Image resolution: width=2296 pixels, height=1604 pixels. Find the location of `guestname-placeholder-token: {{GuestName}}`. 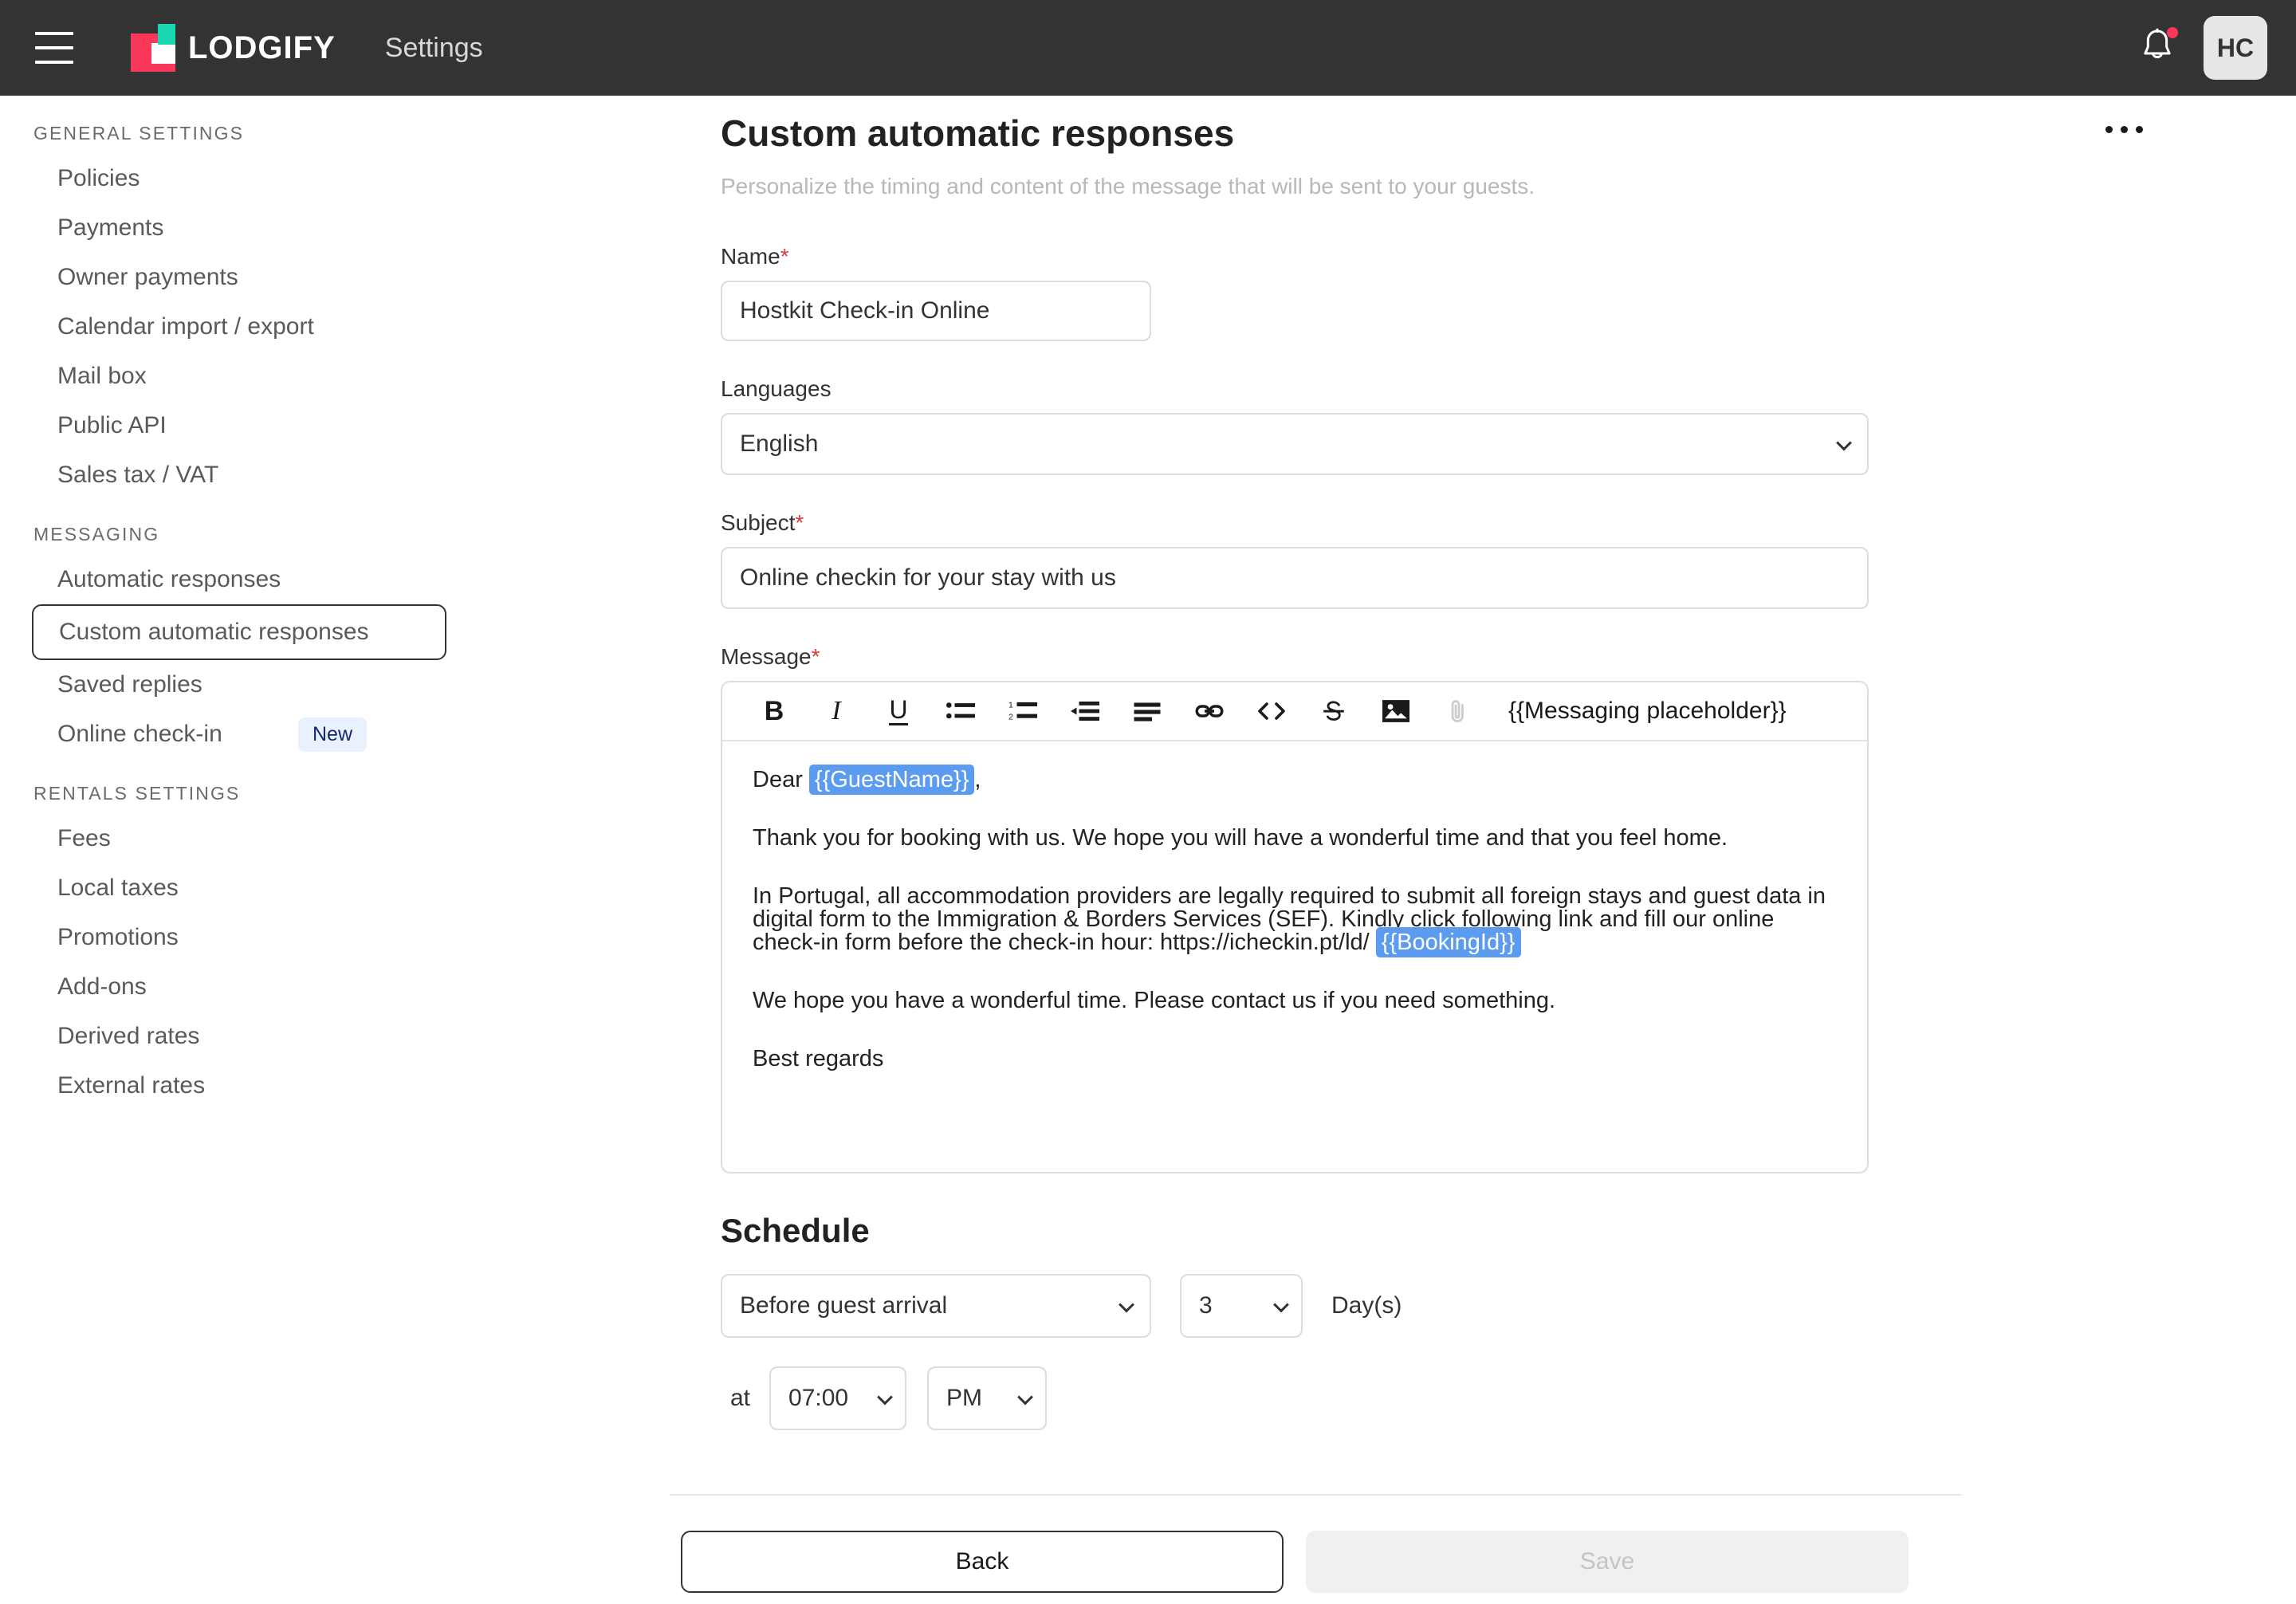

guestname-placeholder-token: {{GuestName}} is located at coordinates (891, 780).